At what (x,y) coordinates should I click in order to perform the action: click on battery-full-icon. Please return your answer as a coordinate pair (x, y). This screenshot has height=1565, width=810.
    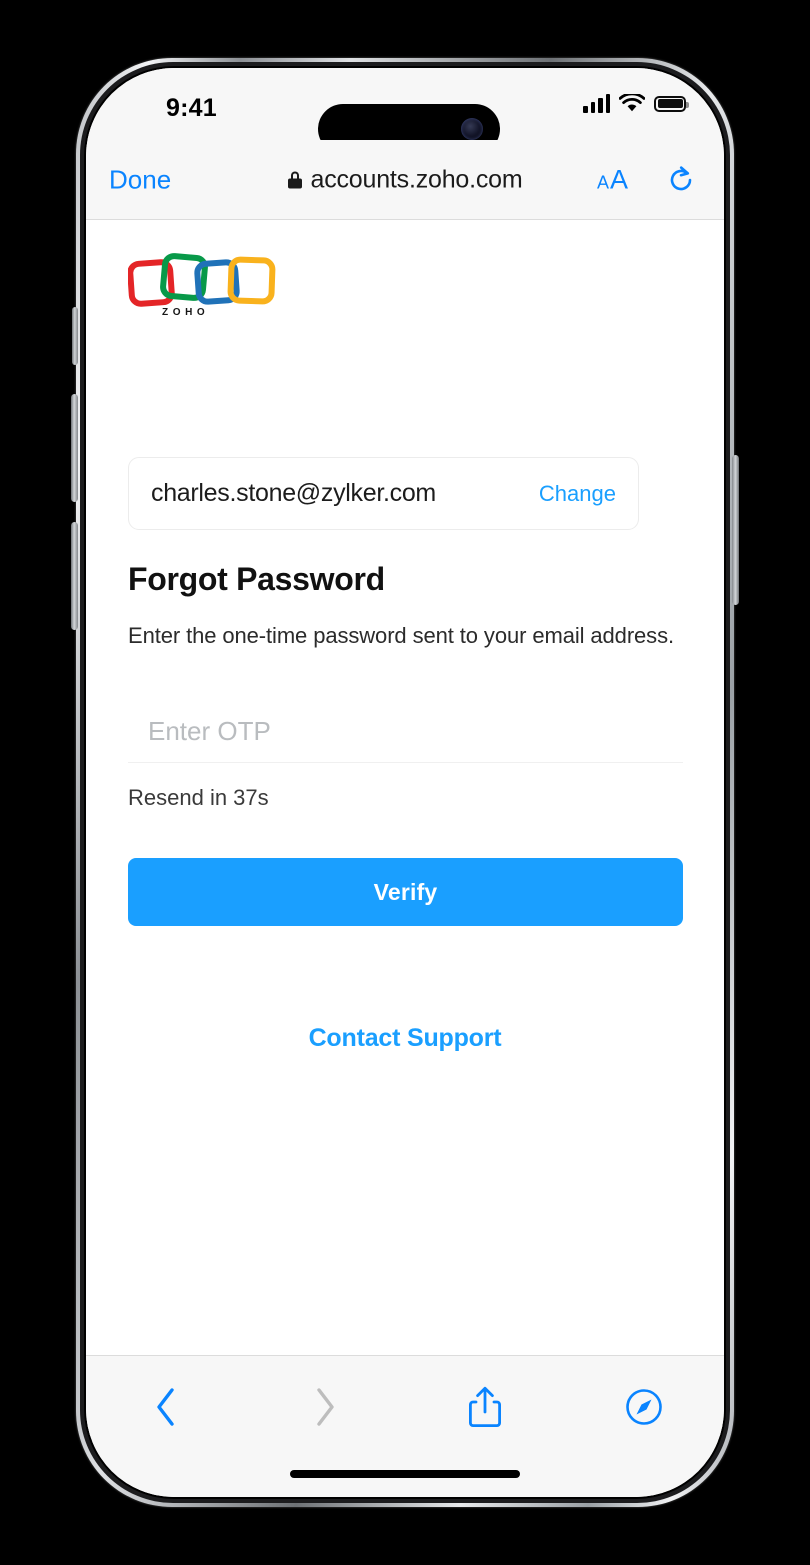
    Looking at the image, I should click on (671, 103).